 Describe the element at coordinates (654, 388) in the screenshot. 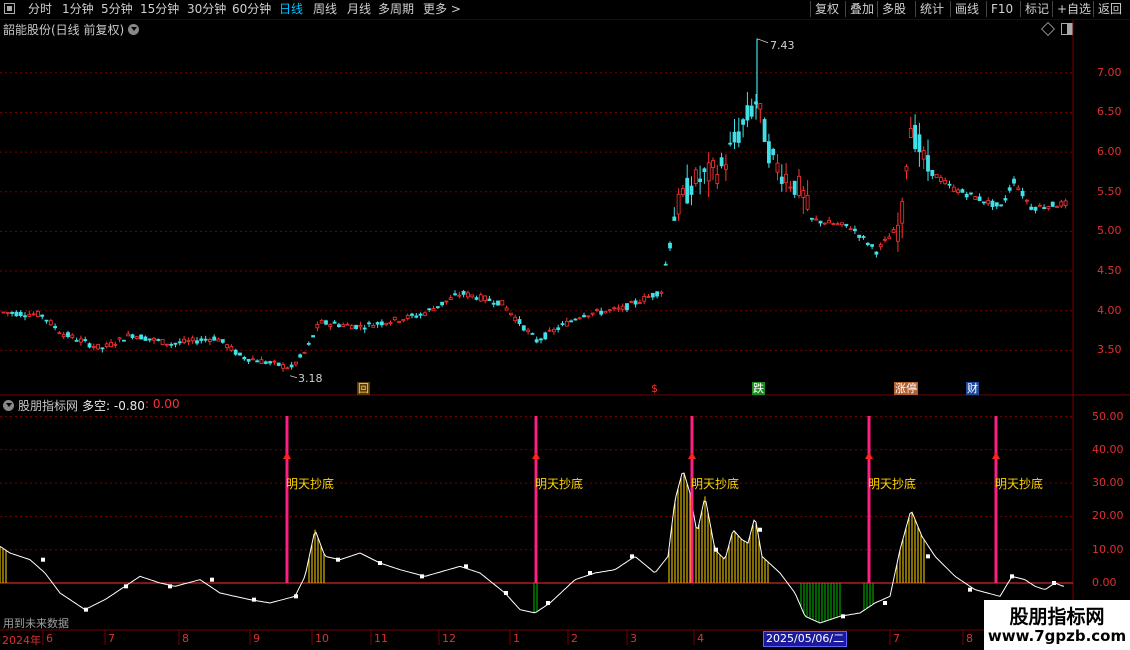

I see `event-marker: $` at that location.